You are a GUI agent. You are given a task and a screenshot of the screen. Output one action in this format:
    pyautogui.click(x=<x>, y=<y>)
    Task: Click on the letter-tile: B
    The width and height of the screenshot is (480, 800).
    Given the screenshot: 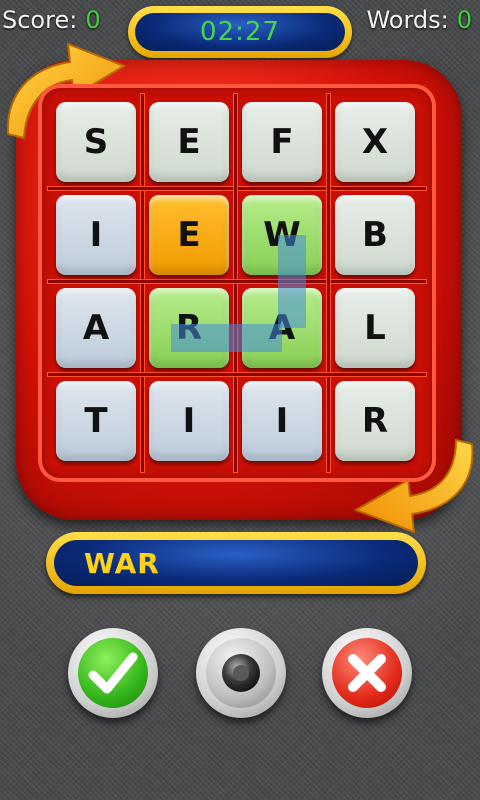 What is the action you would take?
    pyautogui.click(x=375, y=235)
    